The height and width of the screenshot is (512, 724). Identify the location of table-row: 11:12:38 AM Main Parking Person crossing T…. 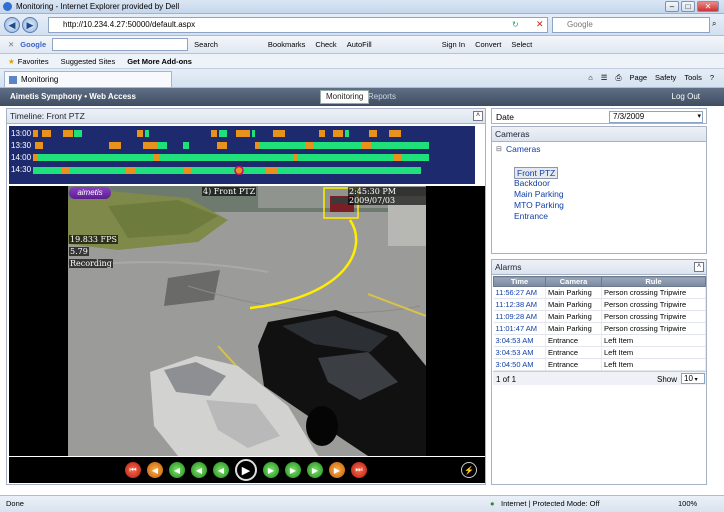
(599, 304).